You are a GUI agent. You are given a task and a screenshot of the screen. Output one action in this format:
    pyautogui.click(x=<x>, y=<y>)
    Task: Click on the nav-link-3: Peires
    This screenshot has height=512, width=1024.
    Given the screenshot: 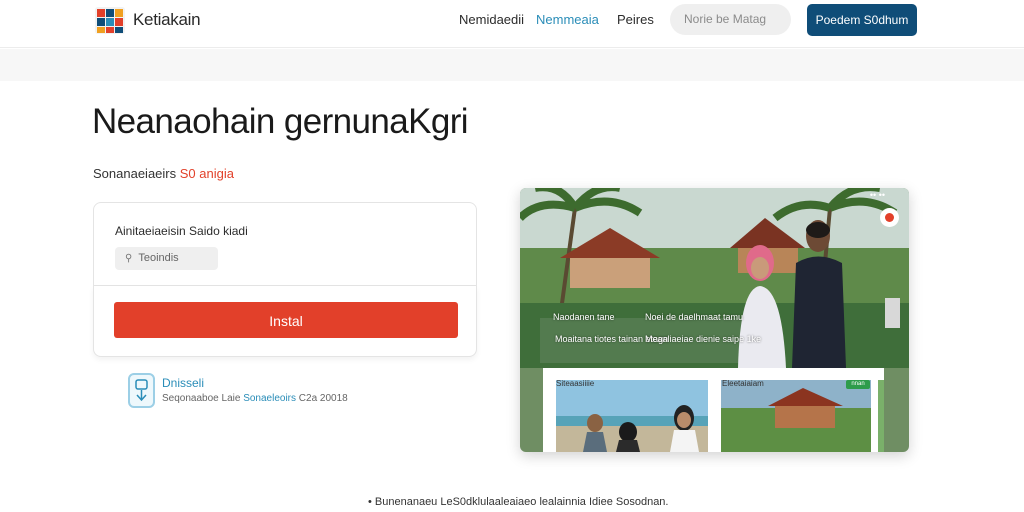 What is the action you would take?
    pyautogui.click(x=635, y=19)
    